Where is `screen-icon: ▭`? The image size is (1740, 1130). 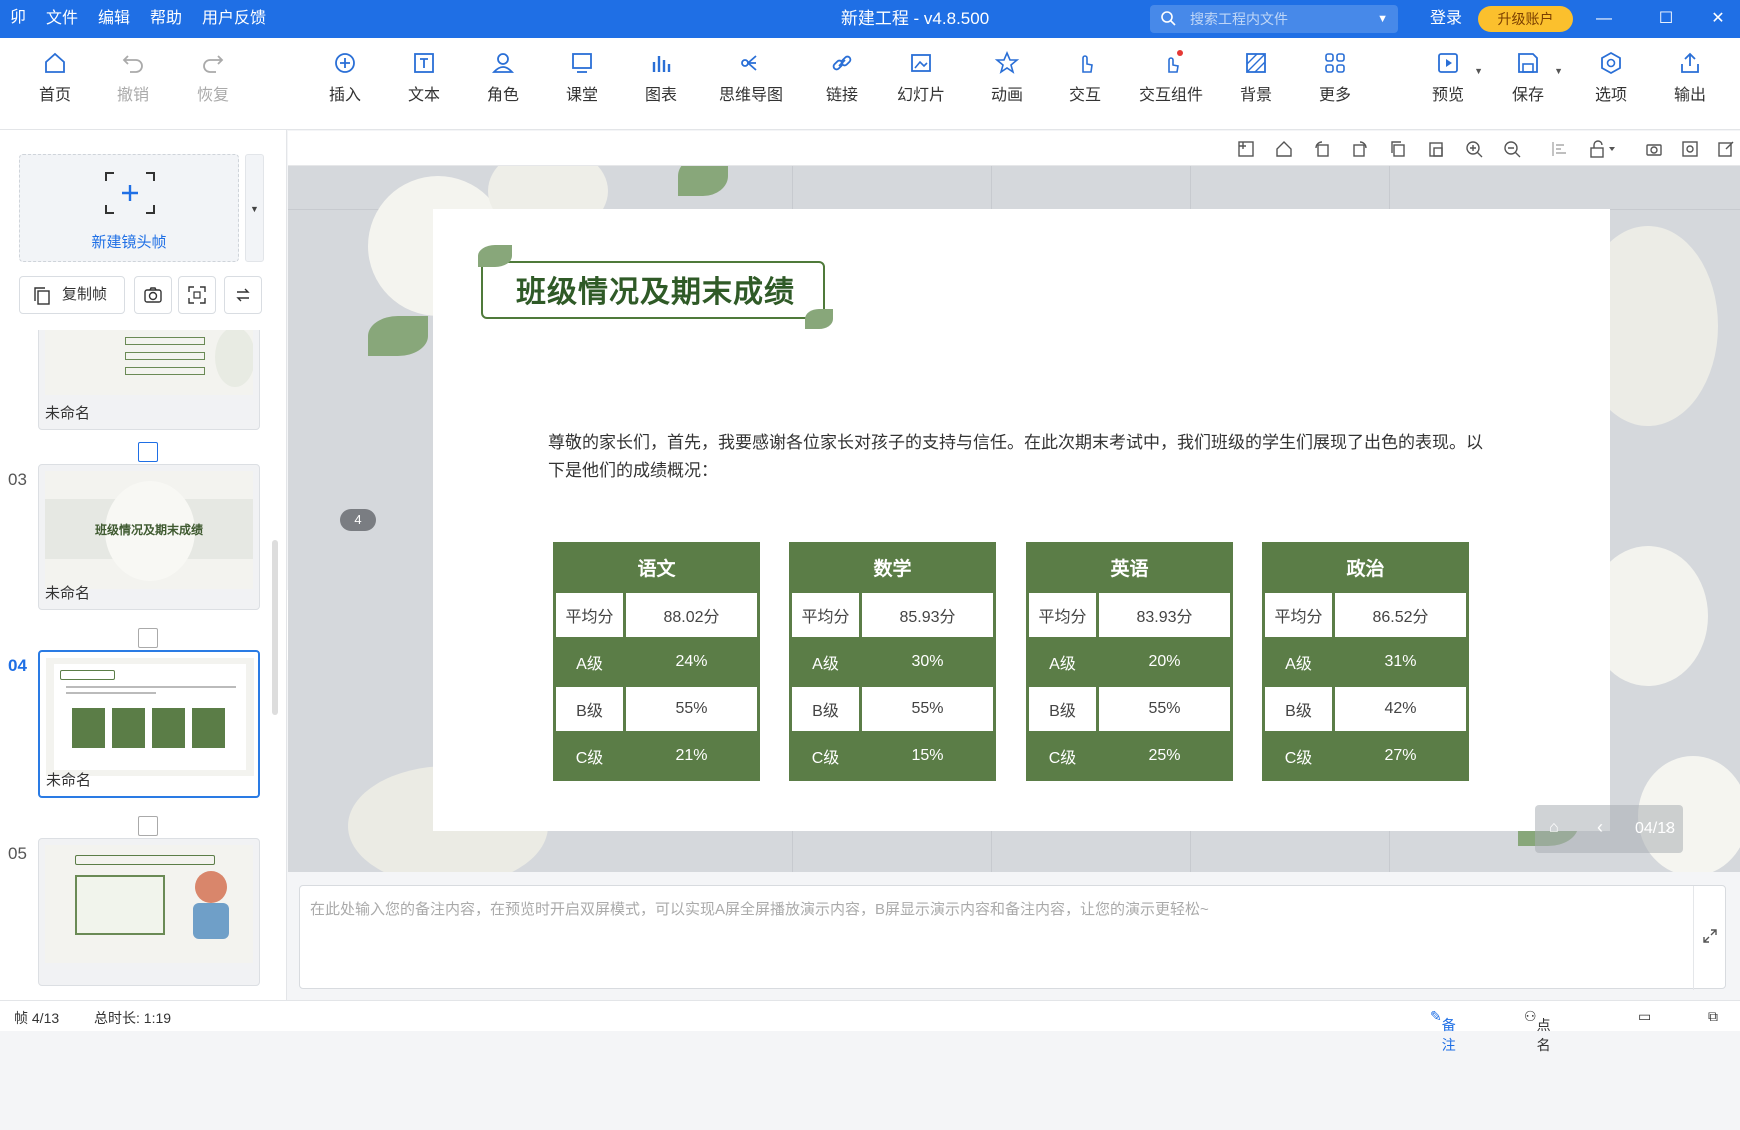
screen-icon: ▭ is located at coordinates (1644, 1016).